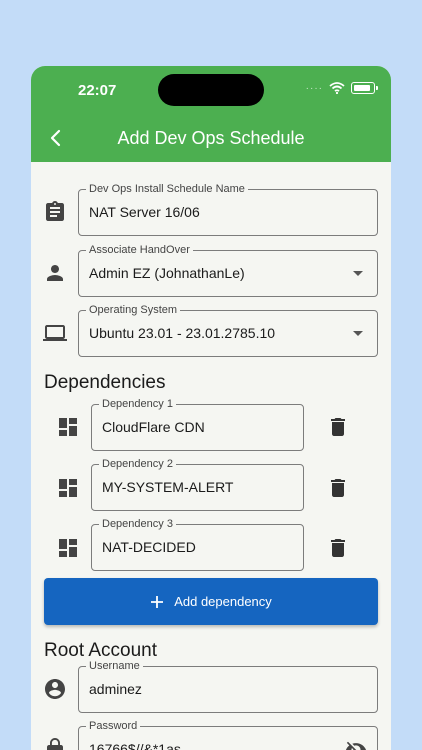 The height and width of the screenshot is (750, 422). I want to click on visibility-off-icon, so click(356, 744).